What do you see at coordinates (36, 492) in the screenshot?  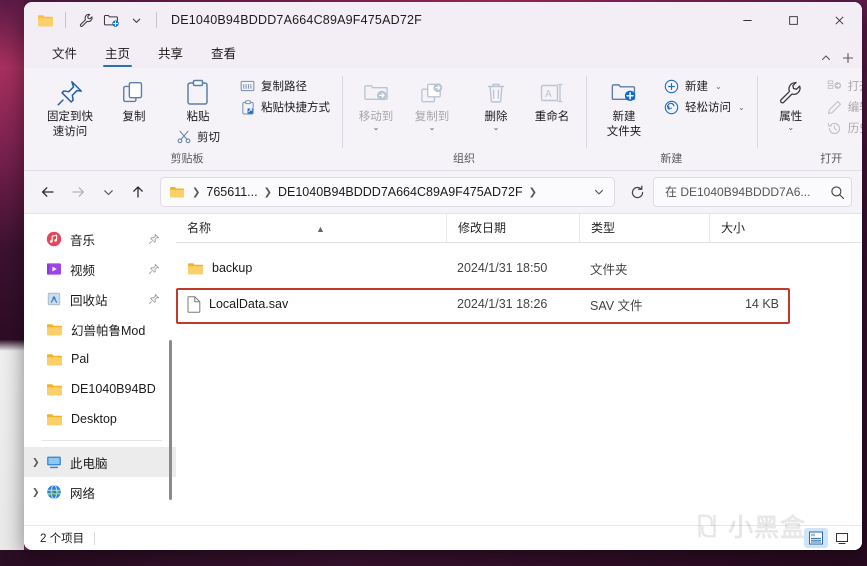 I see `chevron-right-icon-network: ❯` at bounding box center [36, 492].